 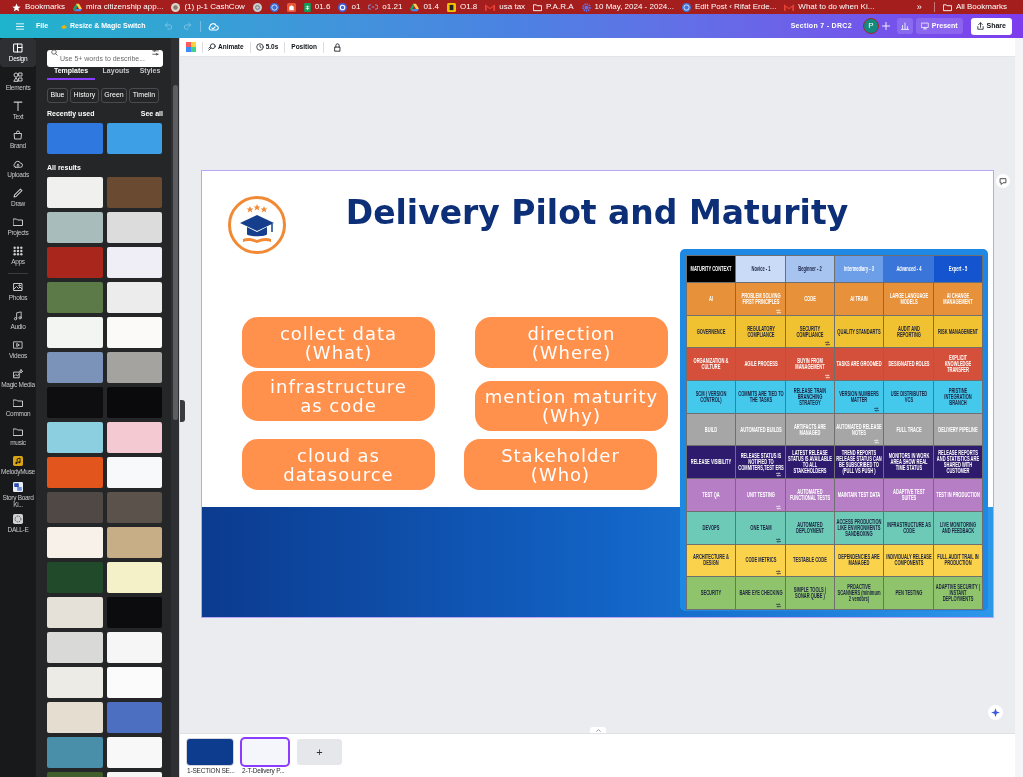 I want to click on color-square-icon, so click(x=191, y=47).